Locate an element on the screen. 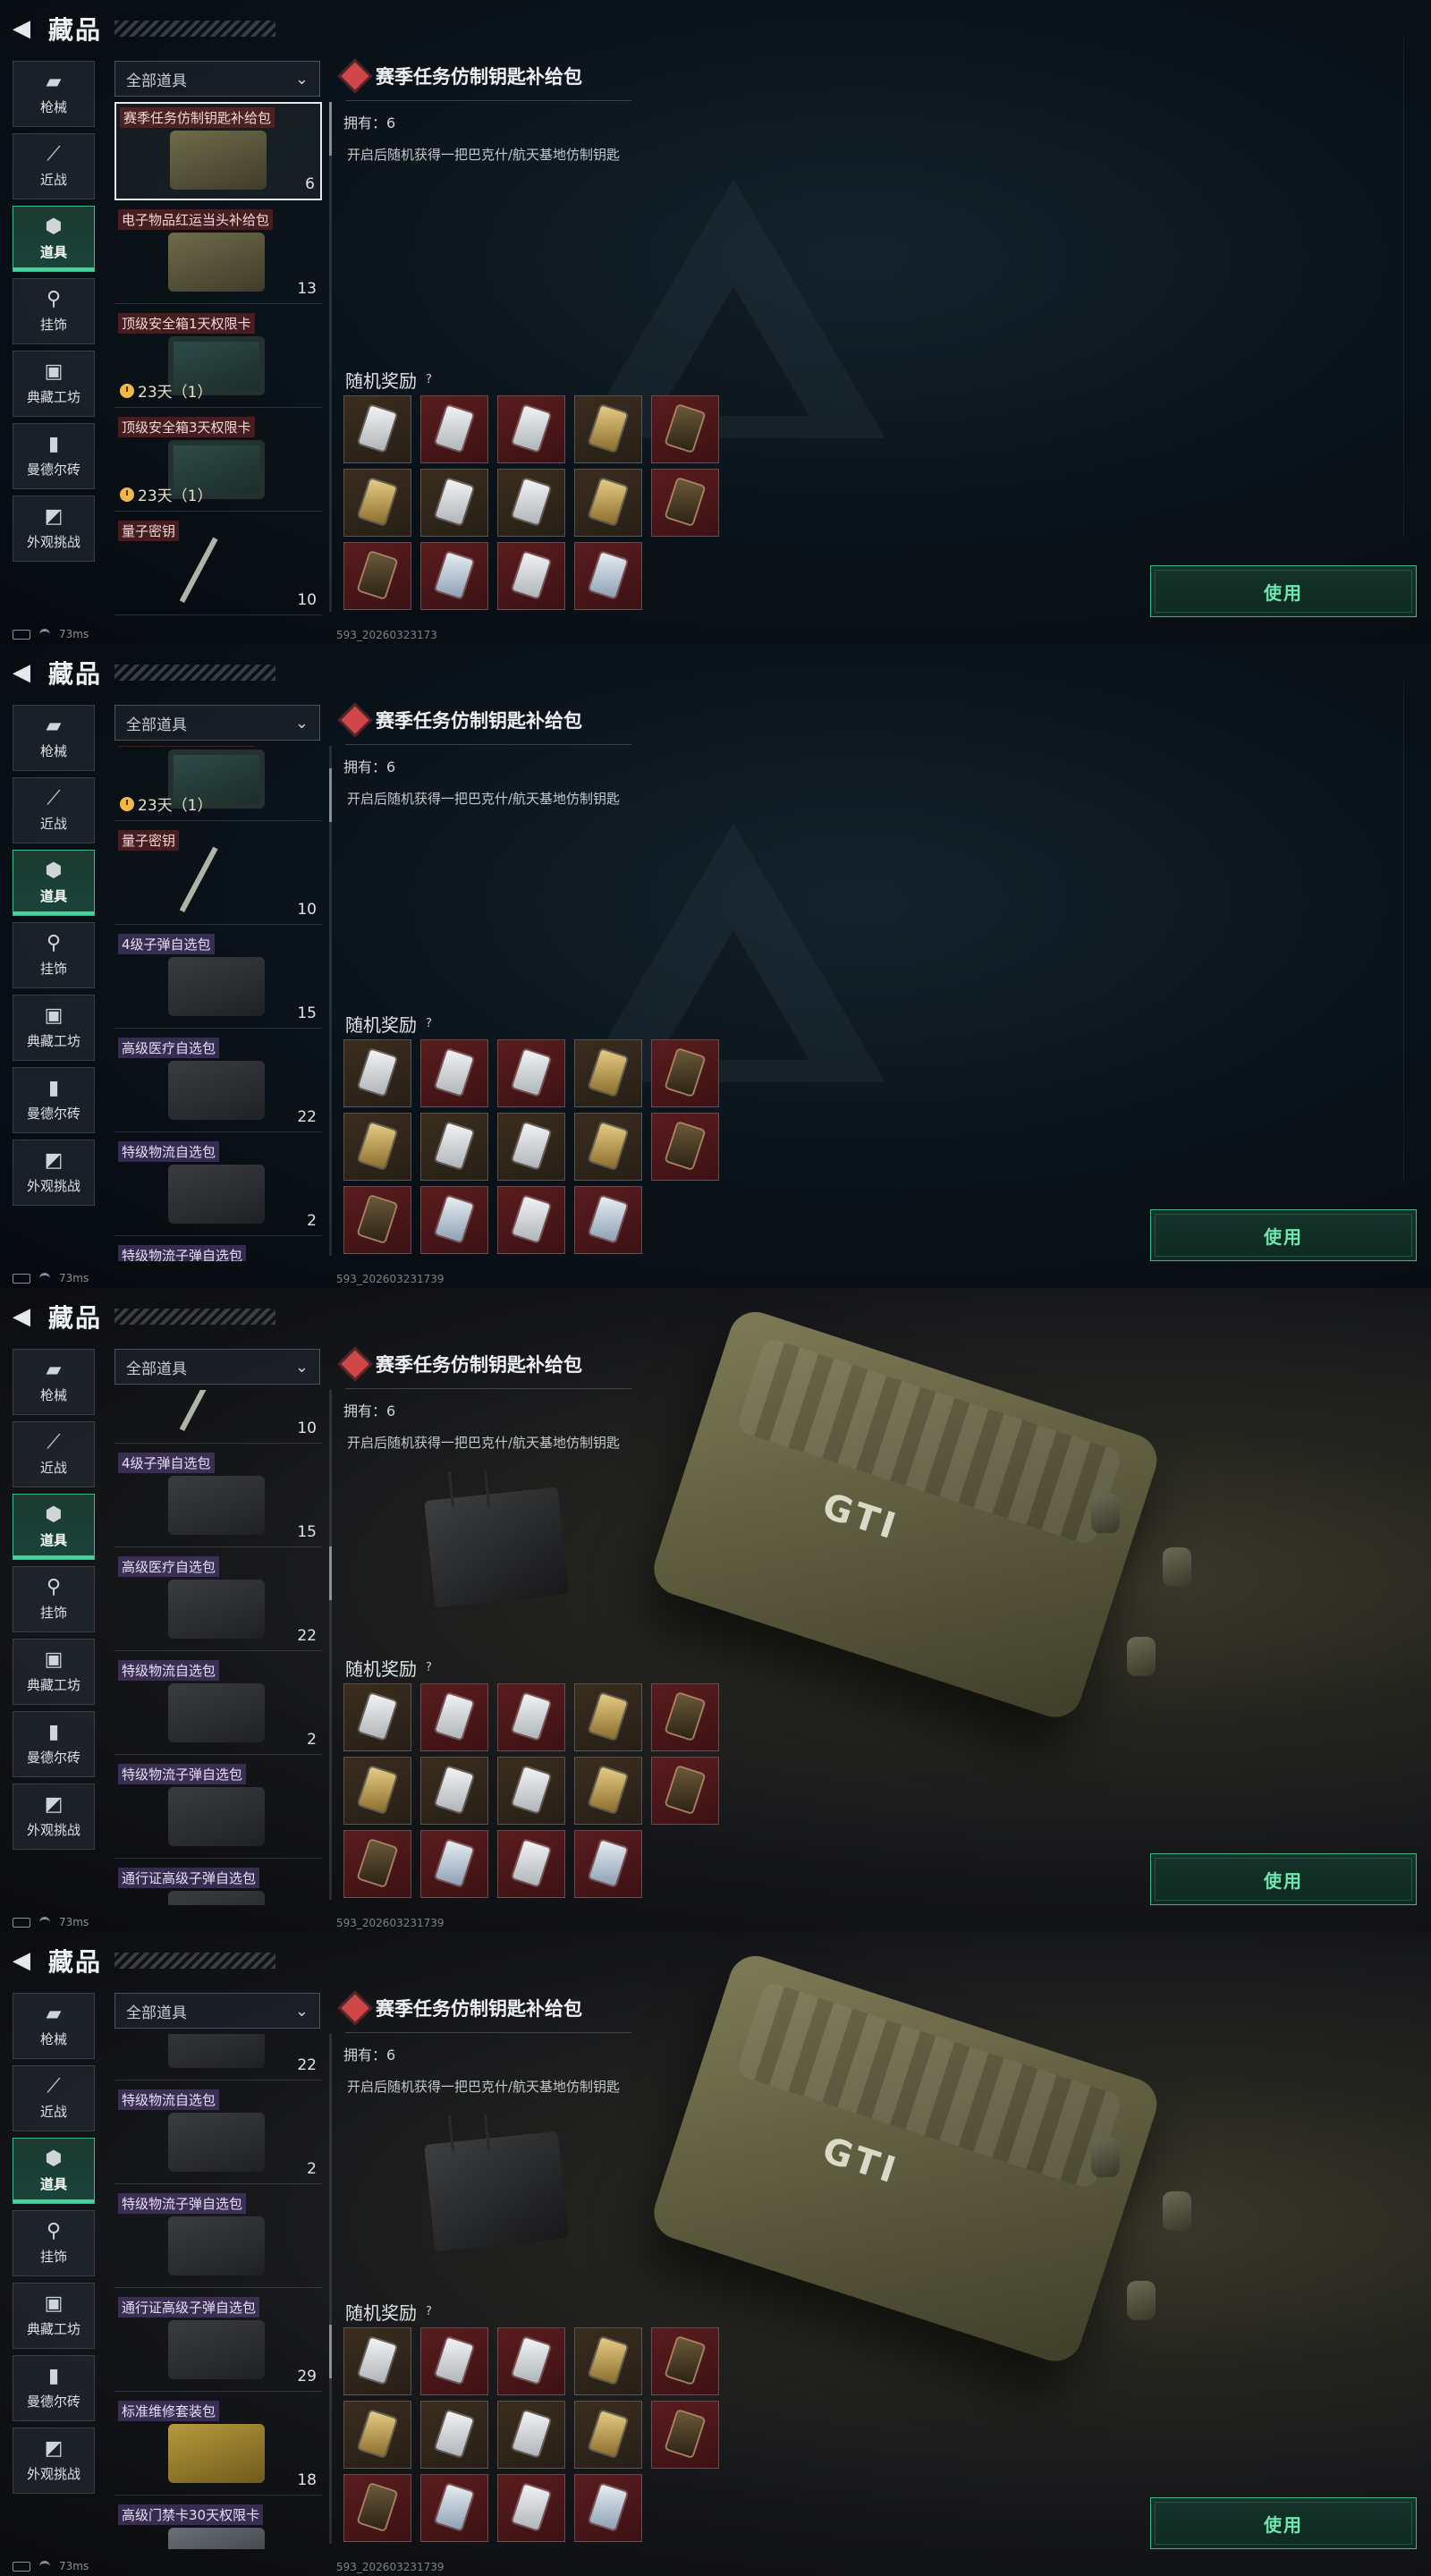 The height and width of the screenshot is (2576, 1431). list-item: 电子物品红运当头补给包 13 is located at coordinates (218, 255).